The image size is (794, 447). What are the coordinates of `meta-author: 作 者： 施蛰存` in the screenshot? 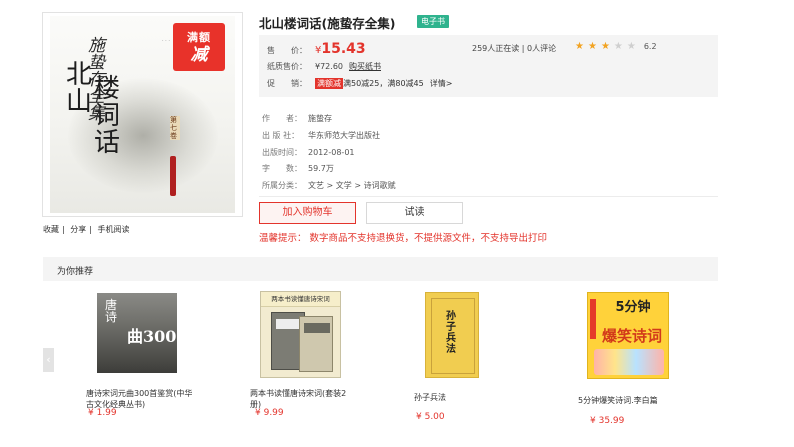 It's located at (297, 118).